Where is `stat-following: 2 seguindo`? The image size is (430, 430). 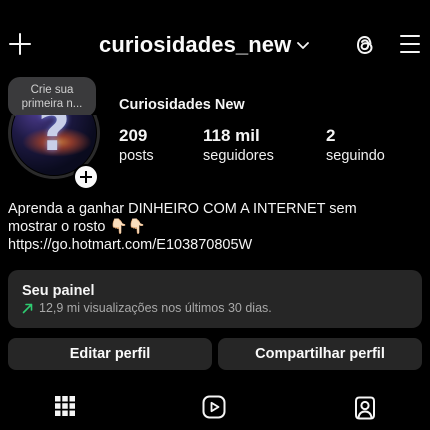 stat-following: 2 seguindo is located at coordinates (355, 146).